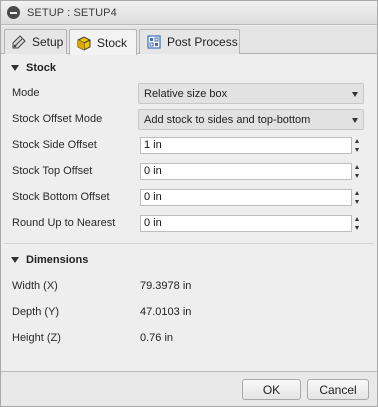  Describe the element at coordinates (52, 171) in the screenshot. I see `top-offset-label: Stock Top Offset` at that location.